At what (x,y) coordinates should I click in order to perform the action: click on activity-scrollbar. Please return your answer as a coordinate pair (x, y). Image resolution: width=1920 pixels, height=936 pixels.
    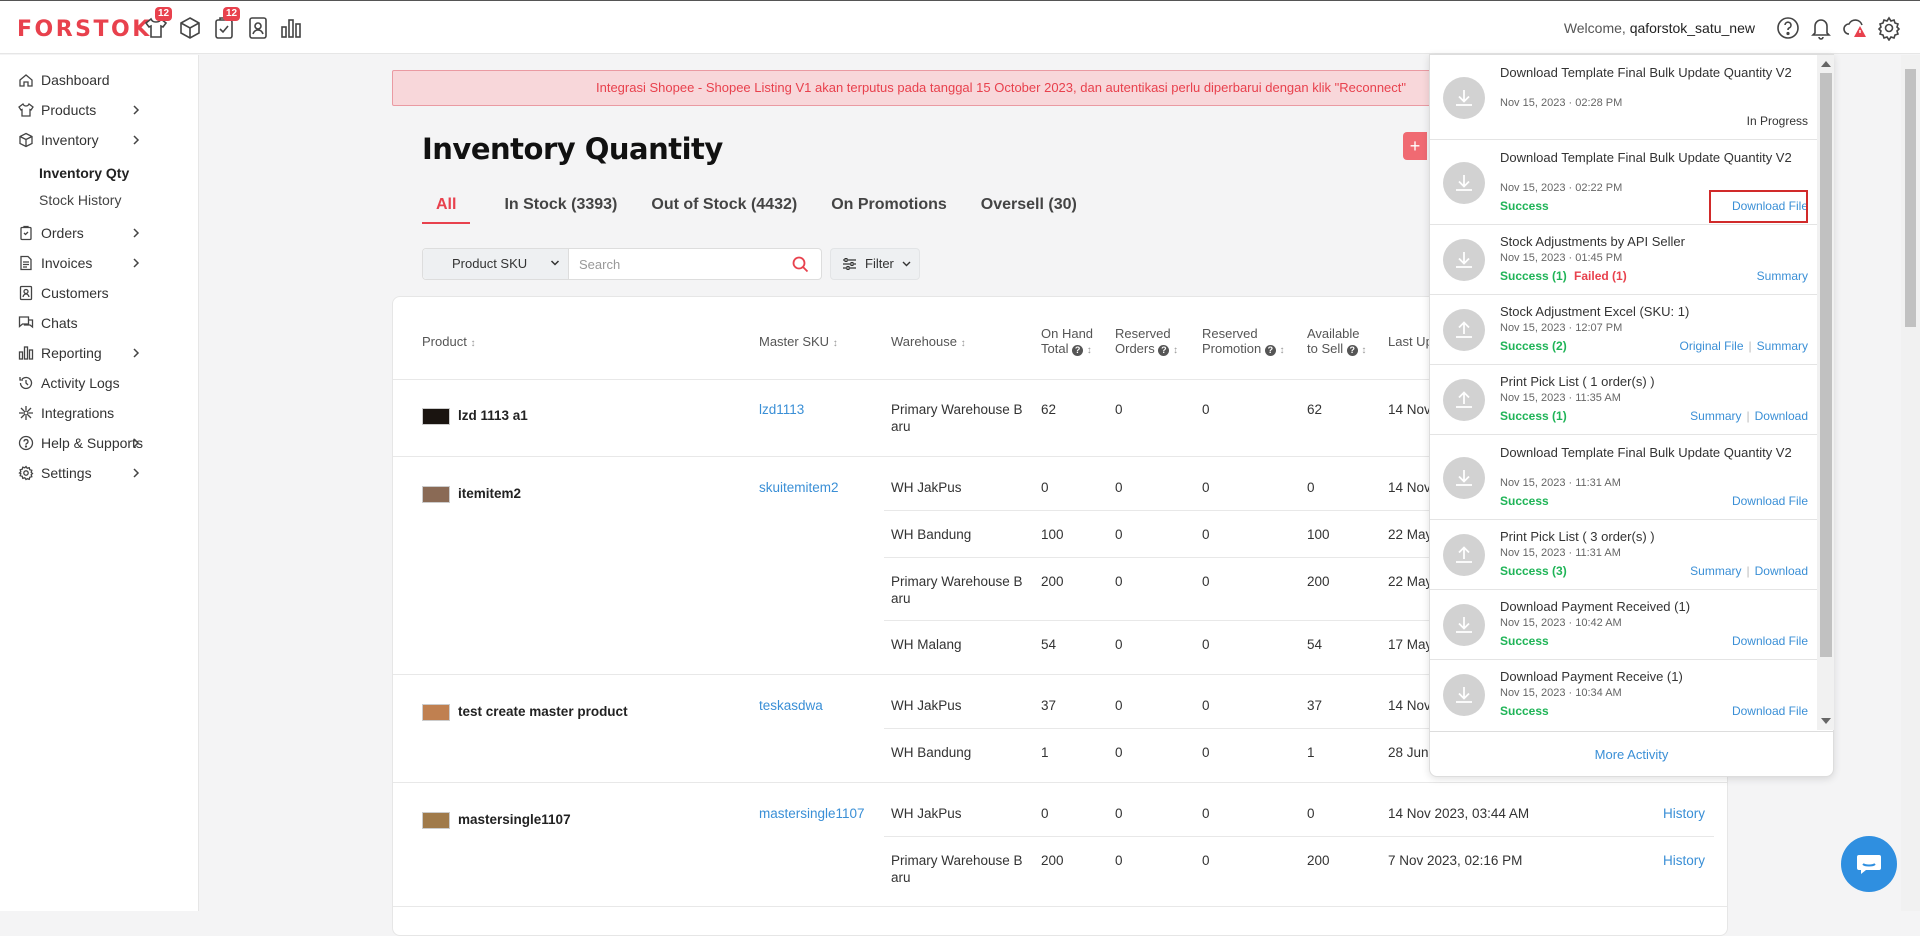
    Looking at the image, I should click on (1825, 392).